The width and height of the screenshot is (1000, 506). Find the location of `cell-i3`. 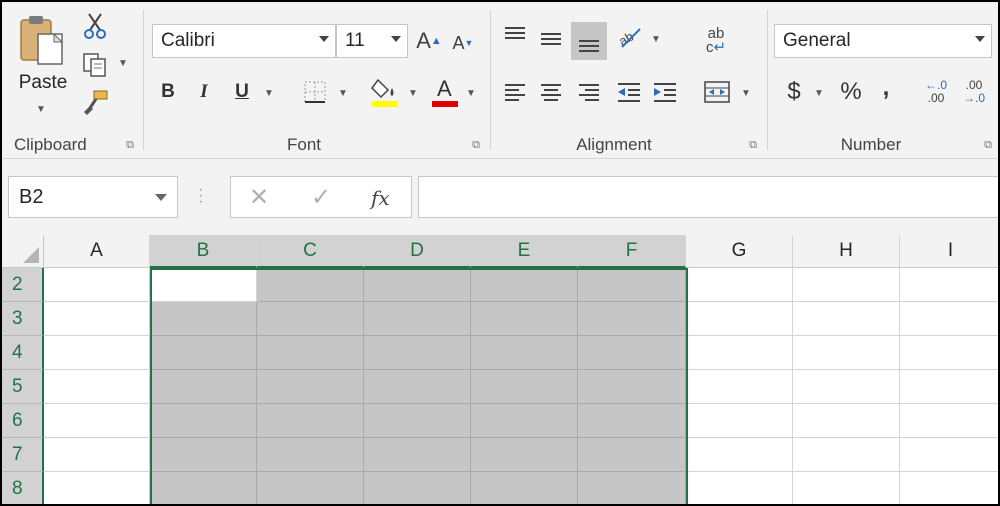

cell-i3 is located at coordinates (949, 319).